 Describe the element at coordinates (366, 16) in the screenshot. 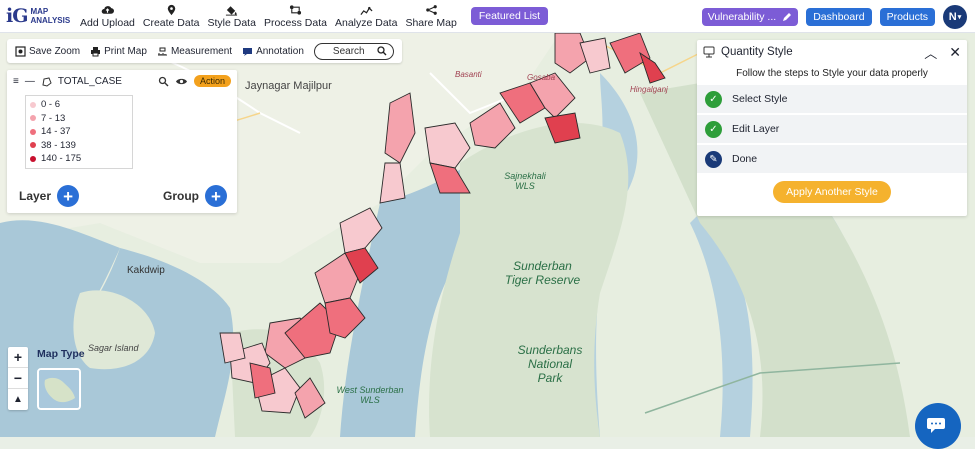

I see `nav-analyze-data: Analyze Data` at that location.